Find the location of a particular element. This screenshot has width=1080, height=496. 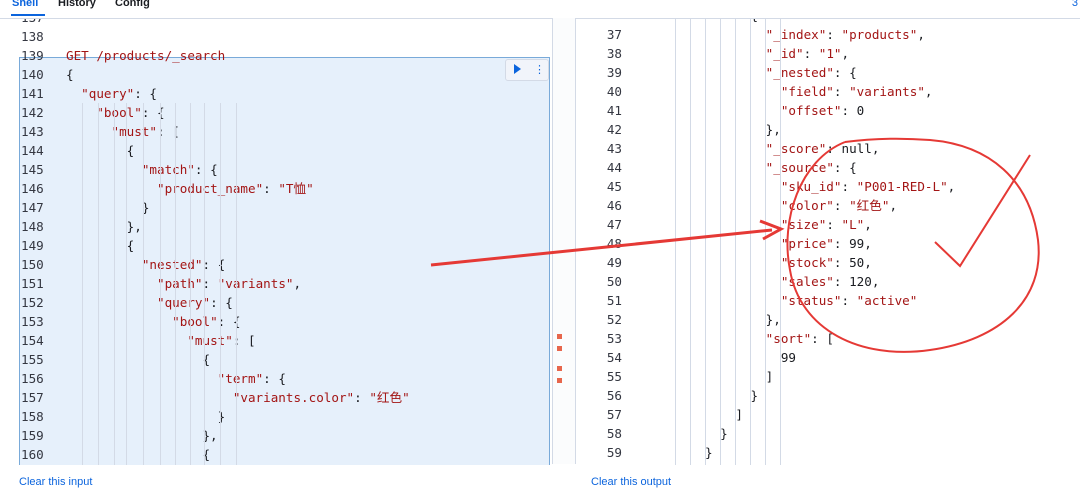

input-footer: Clear this input is located at coordinates (276, 480).